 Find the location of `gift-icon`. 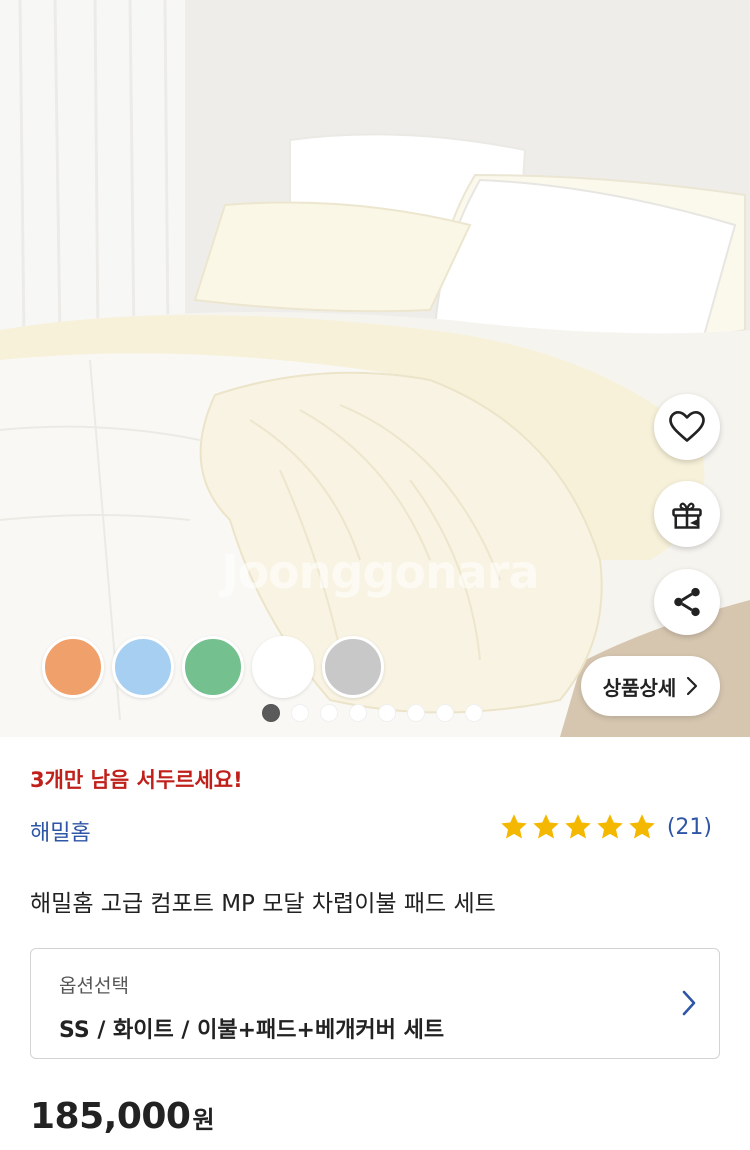

gift-icon is located at coordinates (687, 515).